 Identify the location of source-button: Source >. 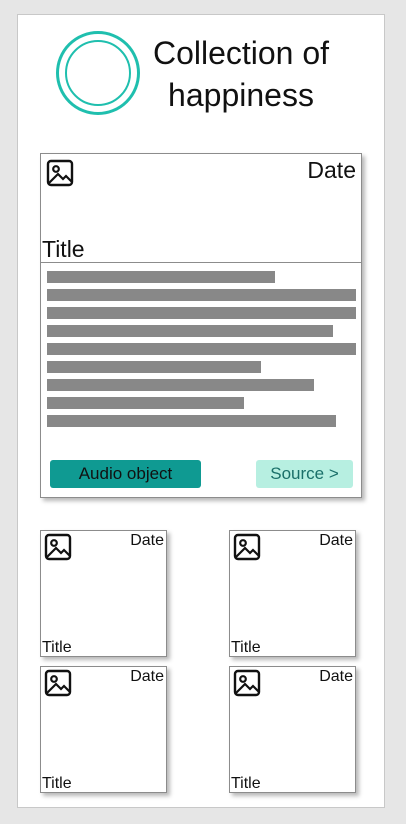
(304, 474).